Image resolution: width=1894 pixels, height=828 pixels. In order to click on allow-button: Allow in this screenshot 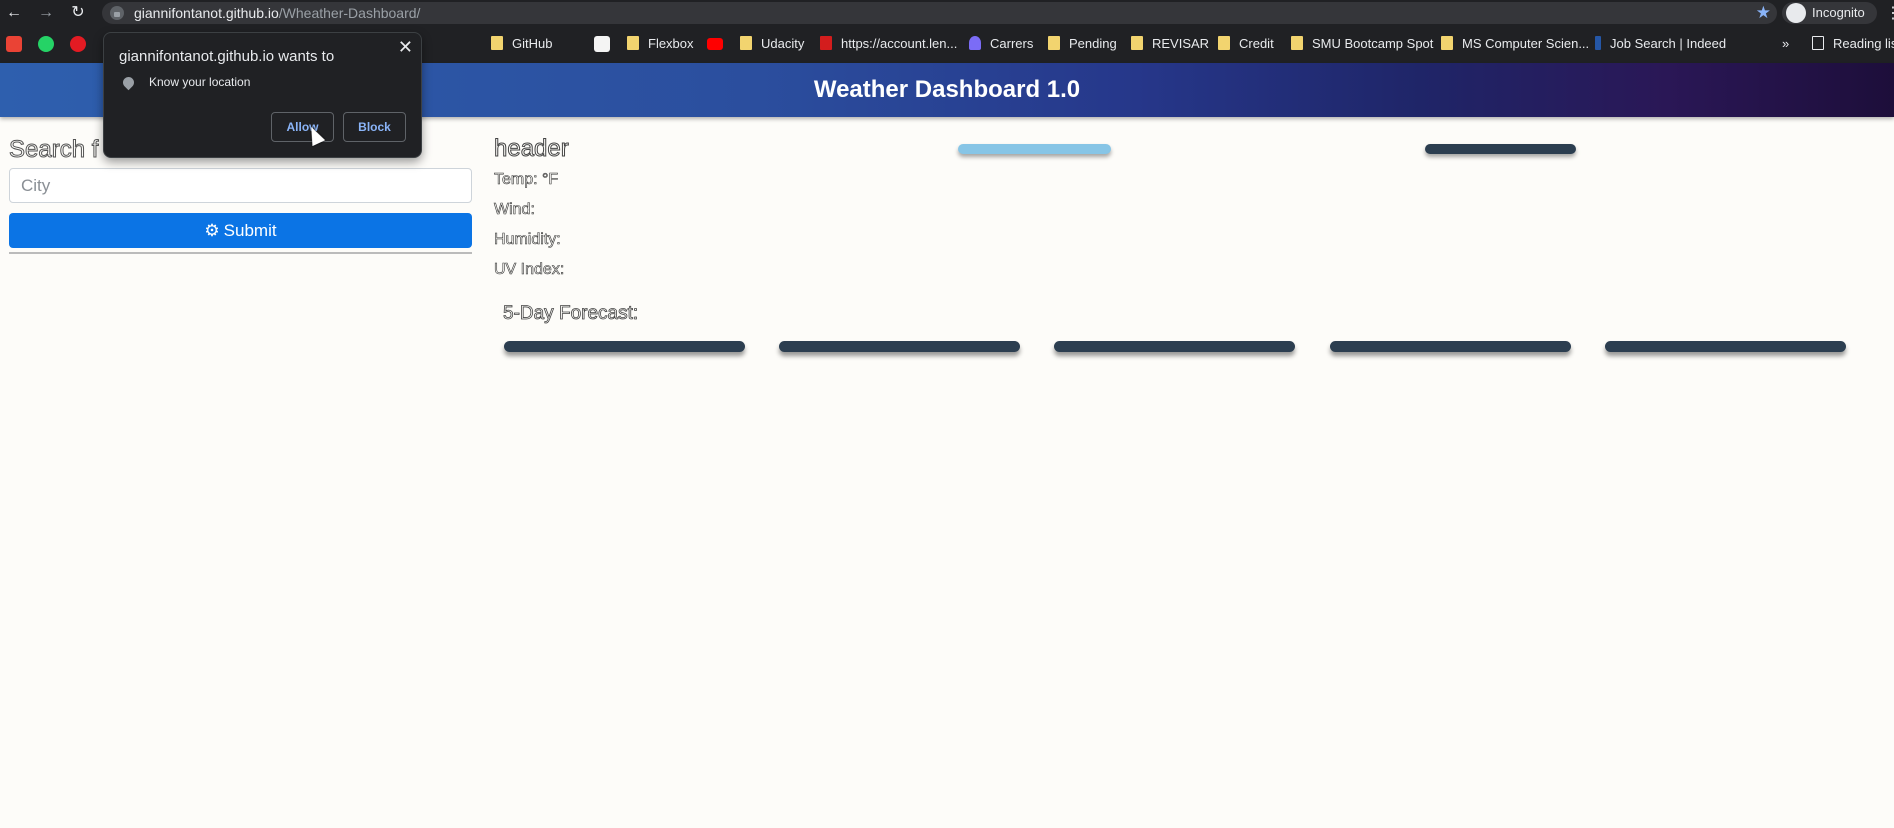, I will do `click(302, 127)`.